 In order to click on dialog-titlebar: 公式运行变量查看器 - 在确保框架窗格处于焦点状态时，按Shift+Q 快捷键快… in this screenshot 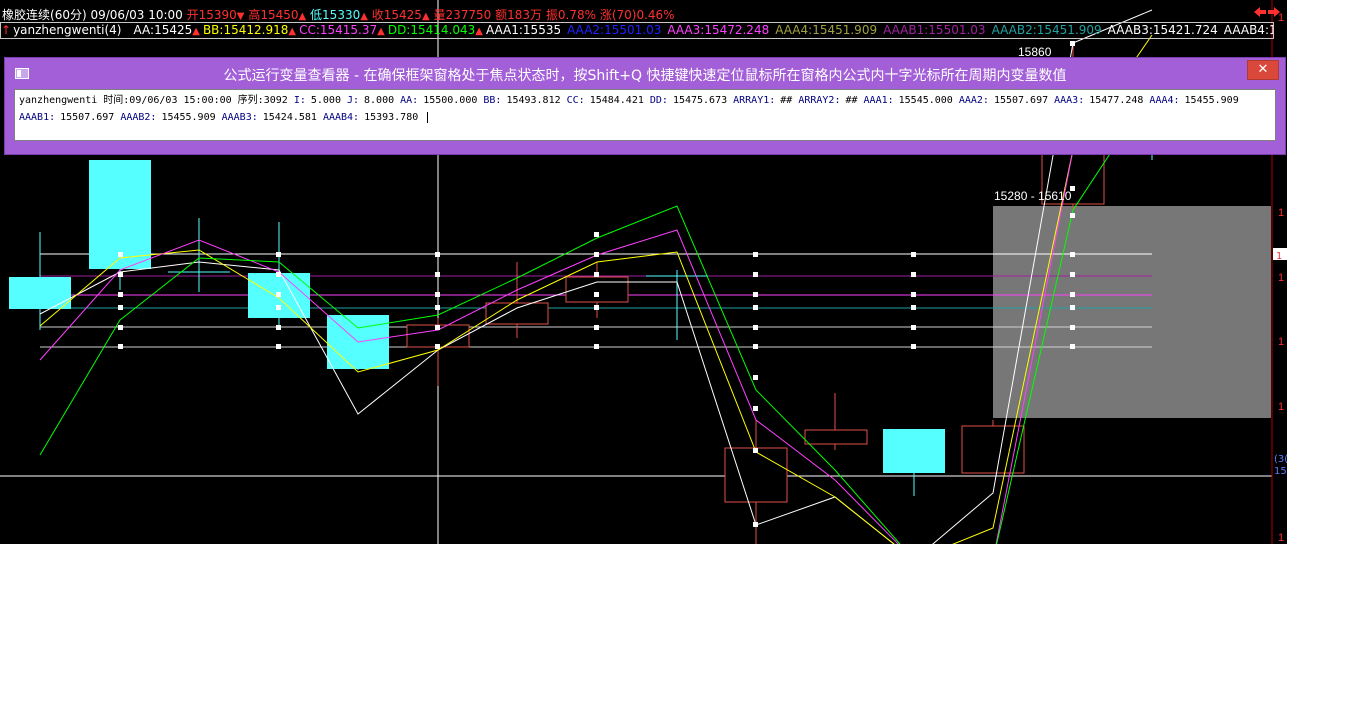, I will do `click(645, 73)`.